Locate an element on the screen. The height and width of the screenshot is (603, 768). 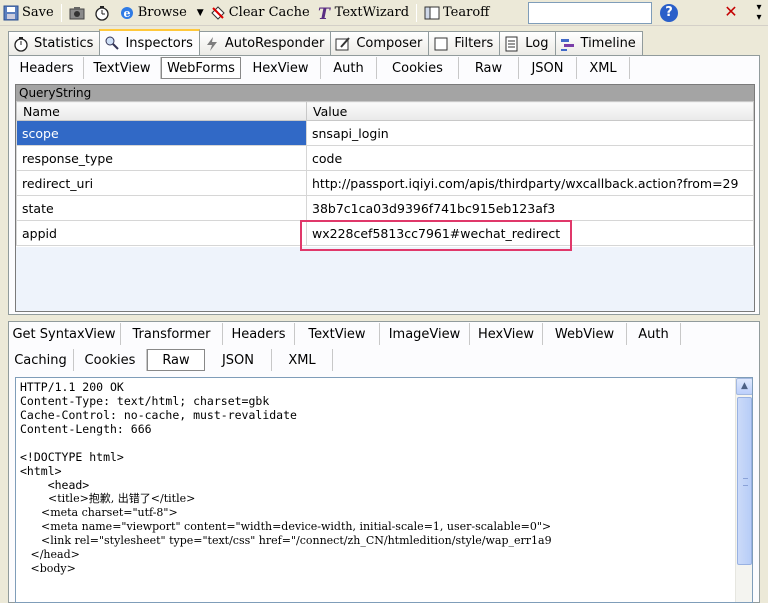
vertical-scrollbar: ▲ is located at coordinates (743, 490).